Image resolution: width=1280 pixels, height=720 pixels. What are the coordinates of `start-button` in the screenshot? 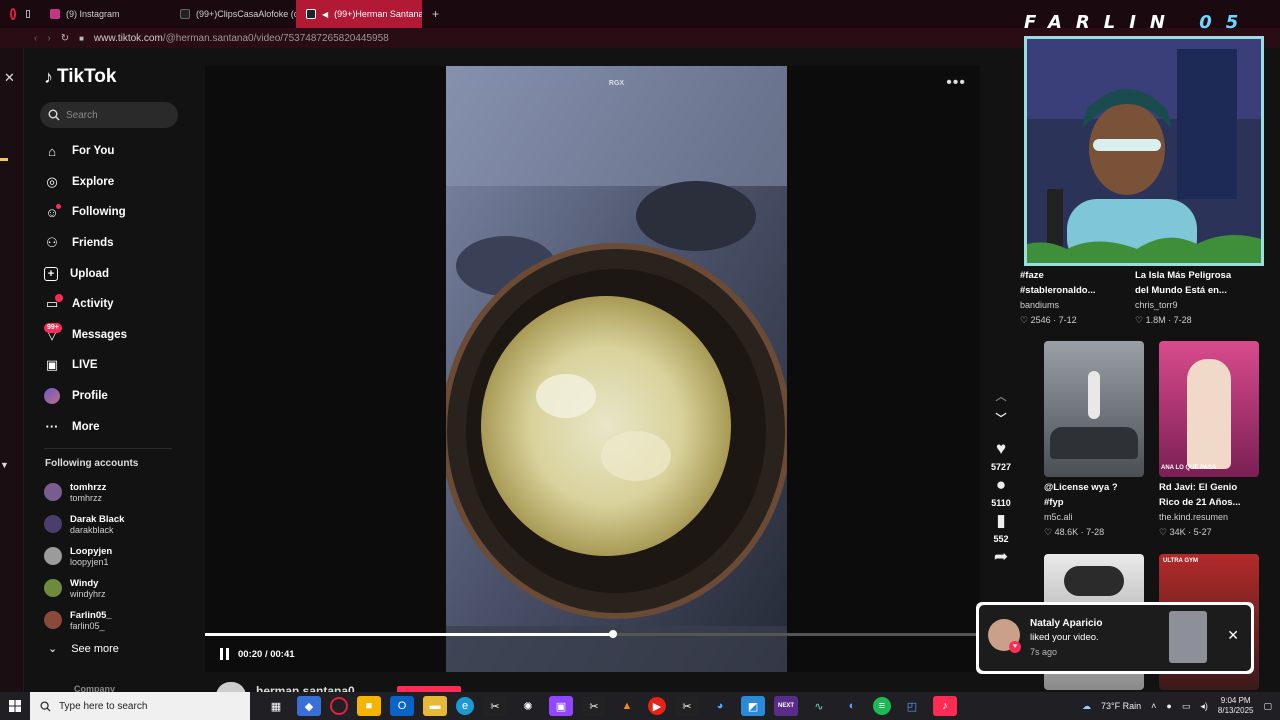 It's located at (15, 706).